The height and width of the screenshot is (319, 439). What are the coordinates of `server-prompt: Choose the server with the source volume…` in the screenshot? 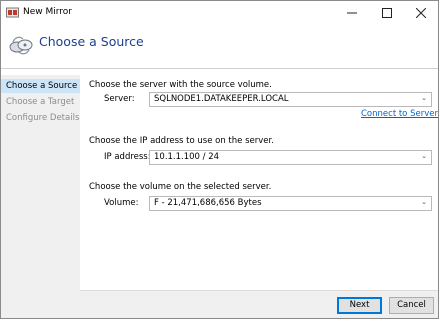 It's located at (180, 85).